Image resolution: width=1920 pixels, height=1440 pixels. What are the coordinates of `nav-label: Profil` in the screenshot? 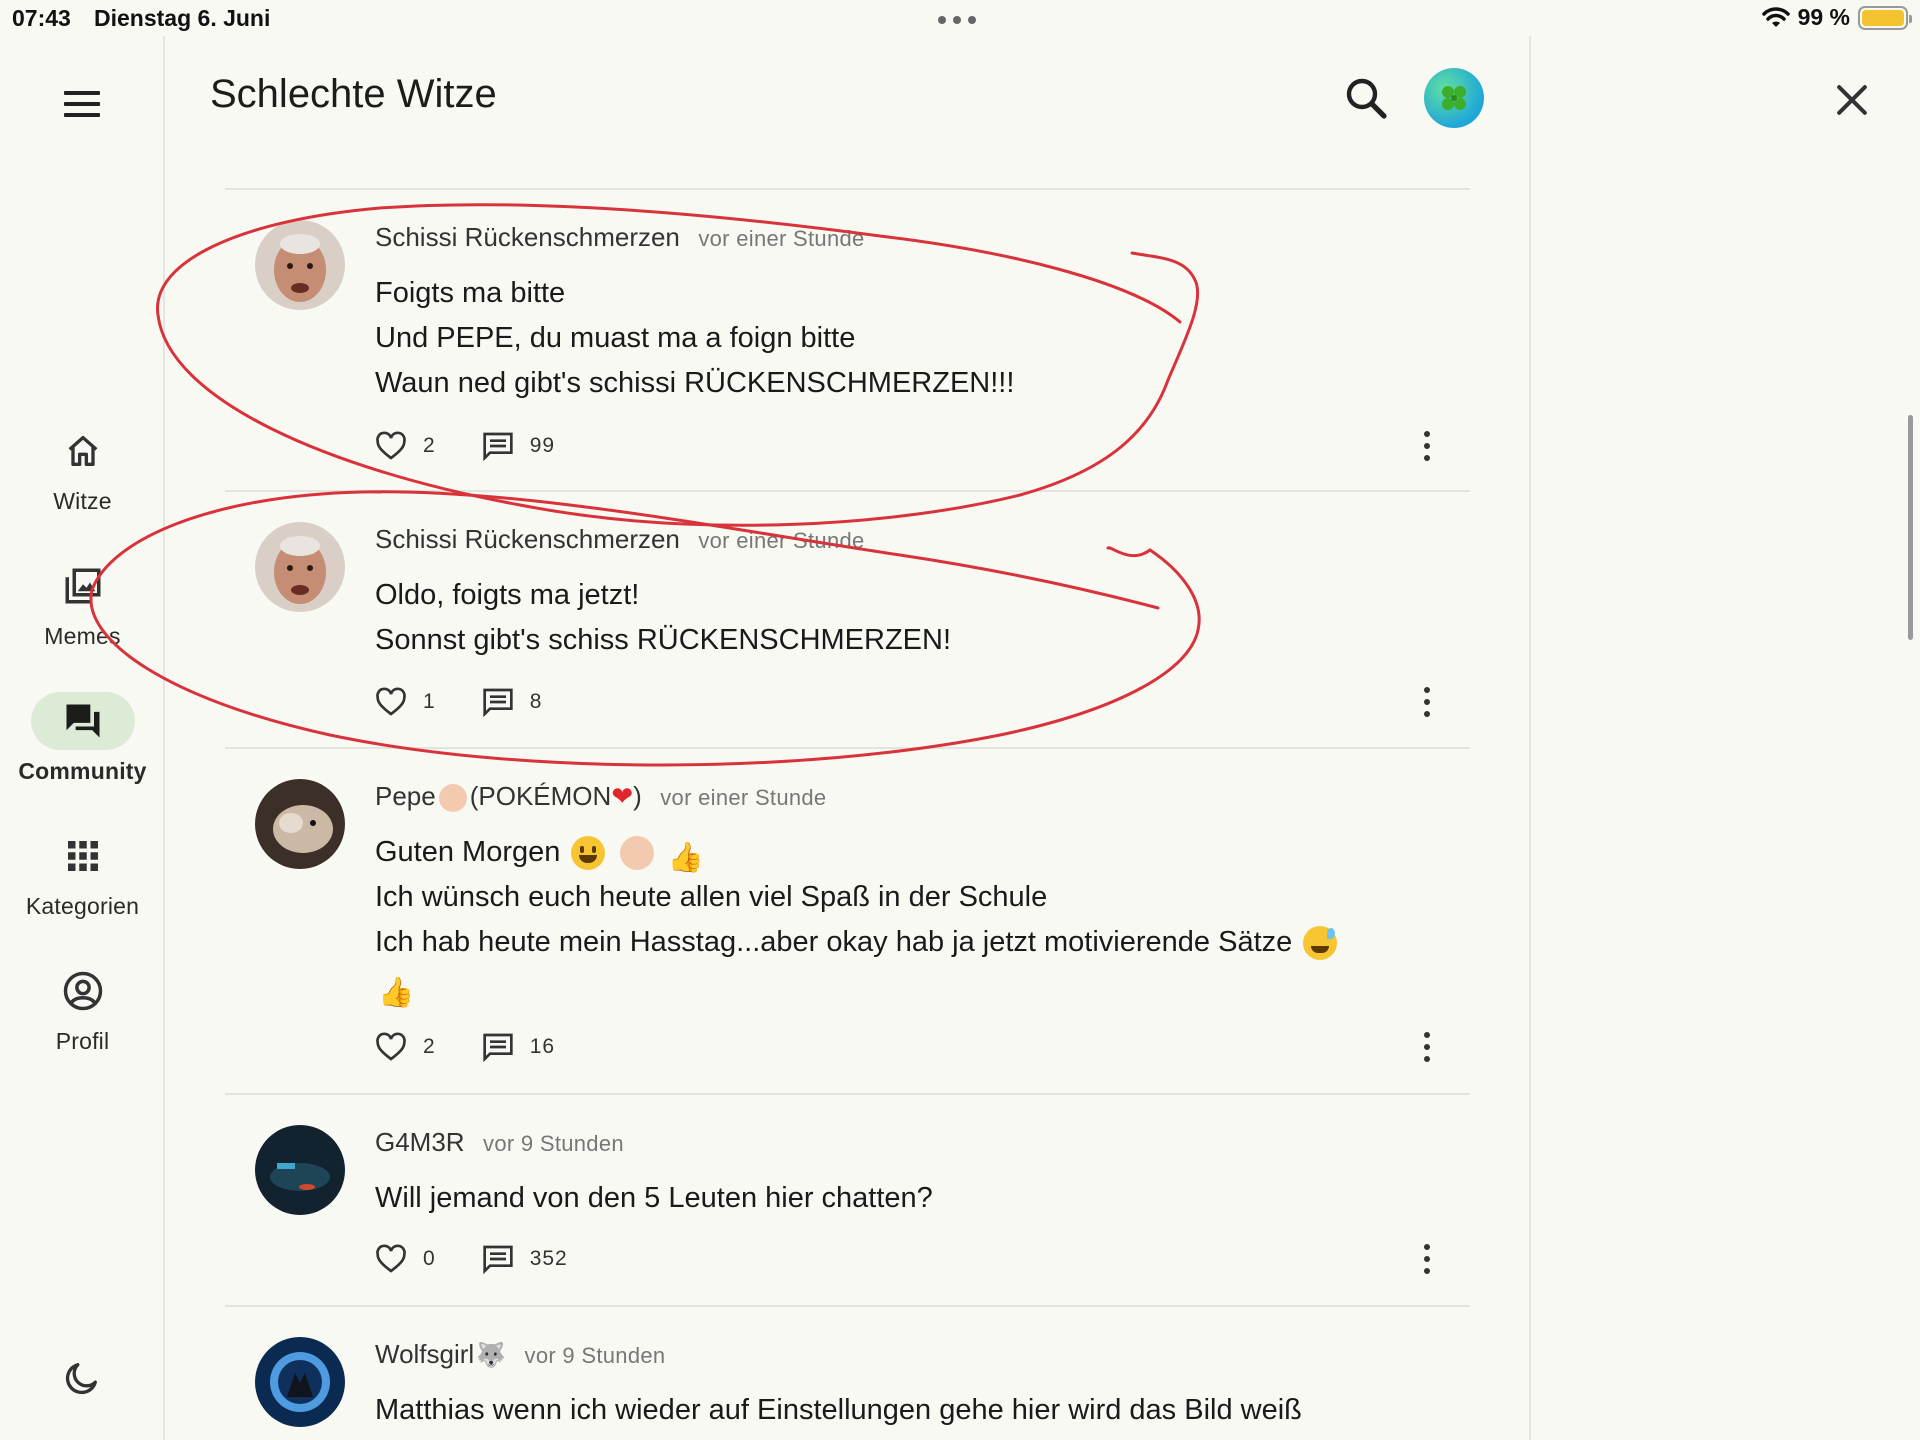 It's located at (82, 1041).